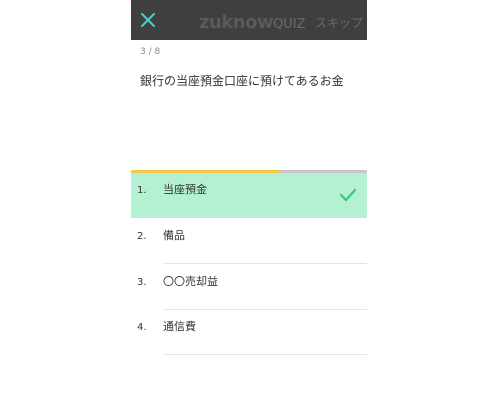 The height and width of the screenshot is (400, 500). Describe the element at coordinates (190, 281) in the screenshot. I see `answer-text: 〇〇売却益` at that location.